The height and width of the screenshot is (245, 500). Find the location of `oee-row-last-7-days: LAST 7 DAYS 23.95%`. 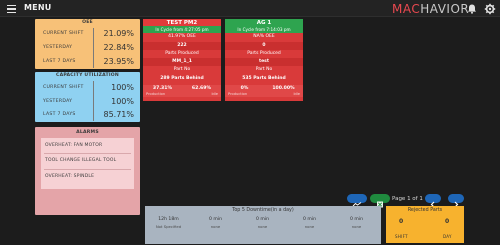

oee-row-last-7-days: LAST 7 DAYS 23.95% is located at coordinates (87, 61).